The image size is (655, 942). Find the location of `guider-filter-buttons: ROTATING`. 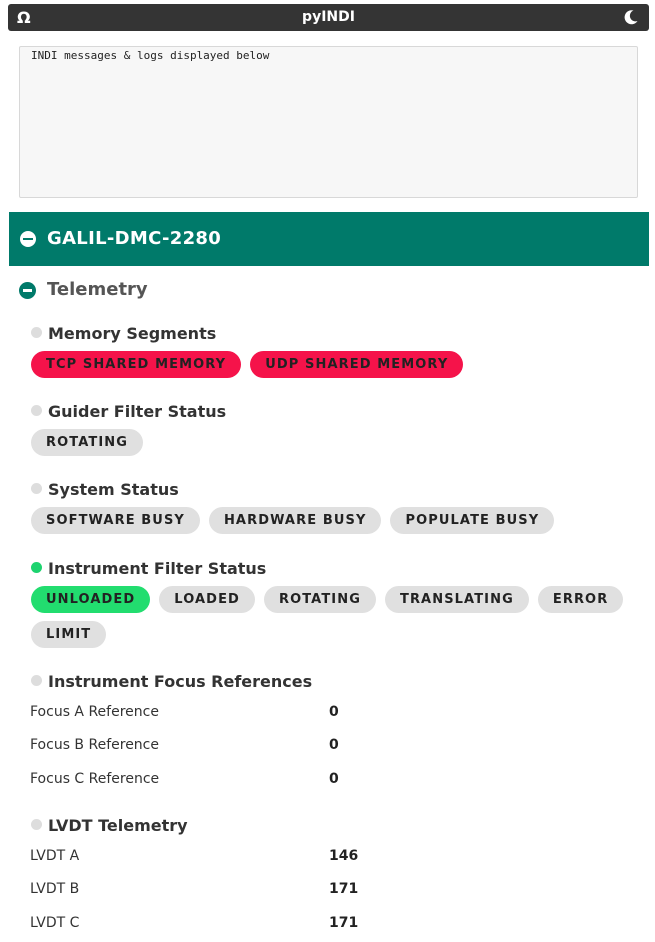

guider-filter-buttons: ROTATING is located at coordinates (87, 442).